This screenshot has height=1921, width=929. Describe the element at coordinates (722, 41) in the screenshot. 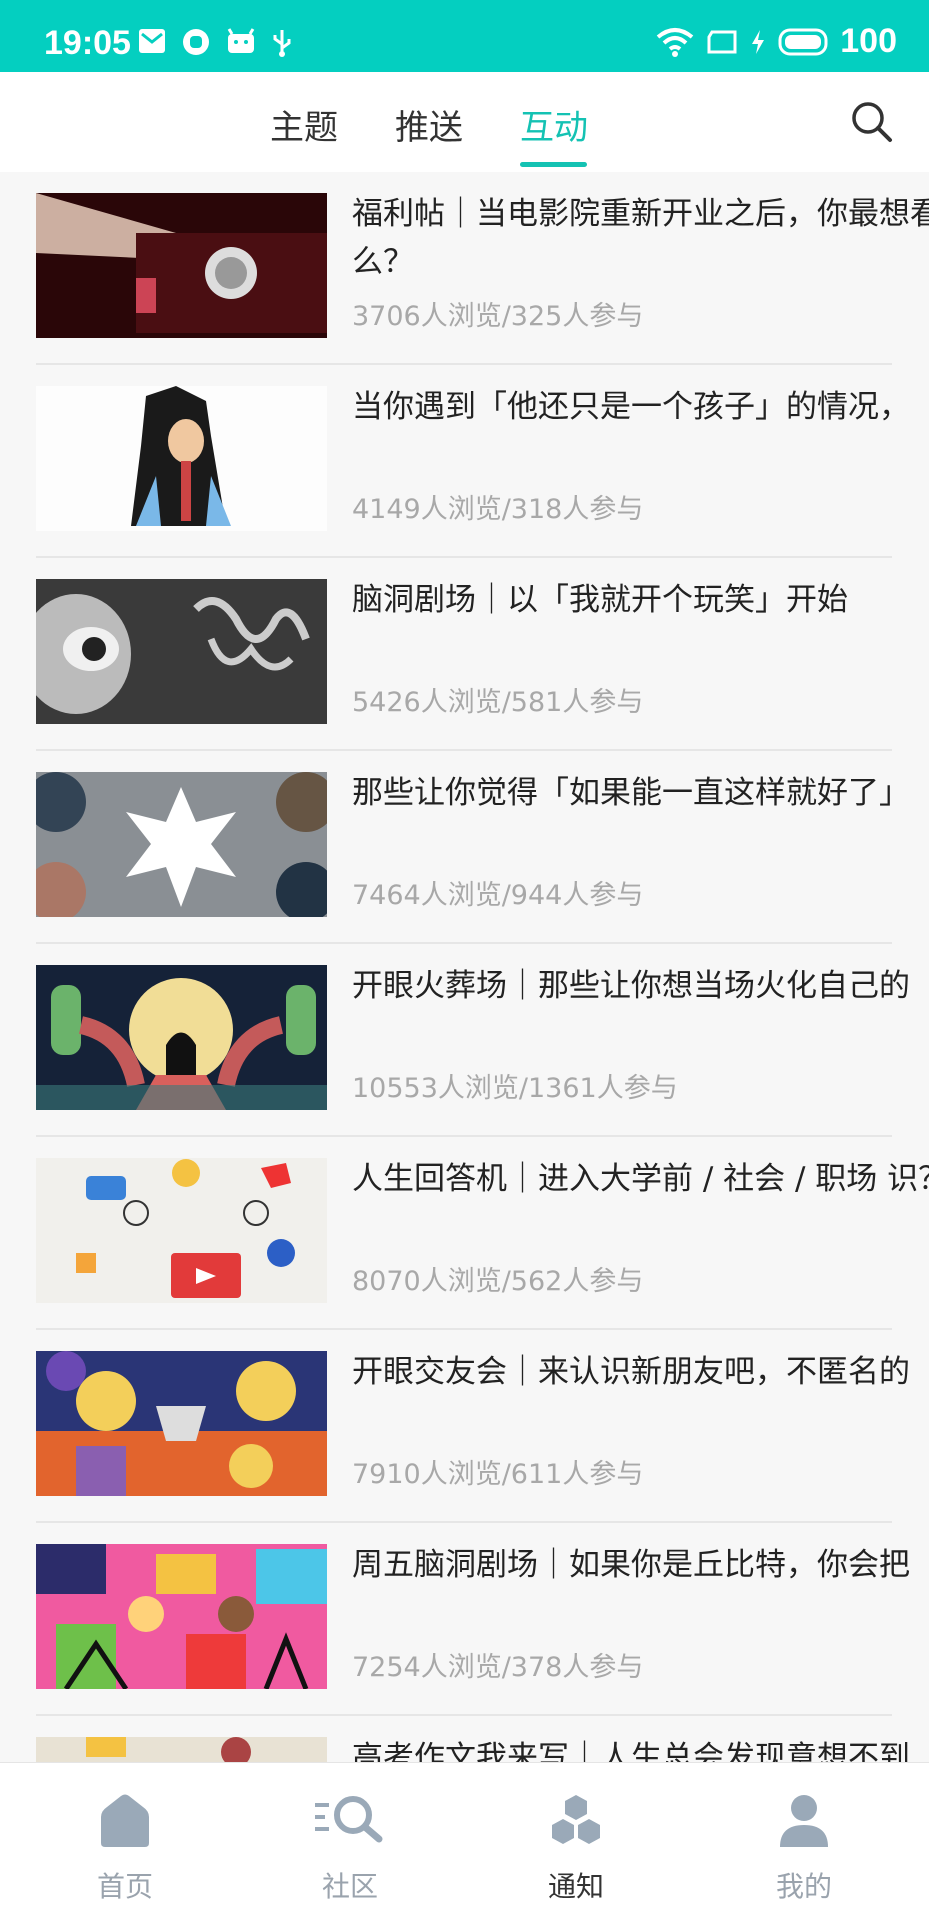

I see `screen-icon` at that location.